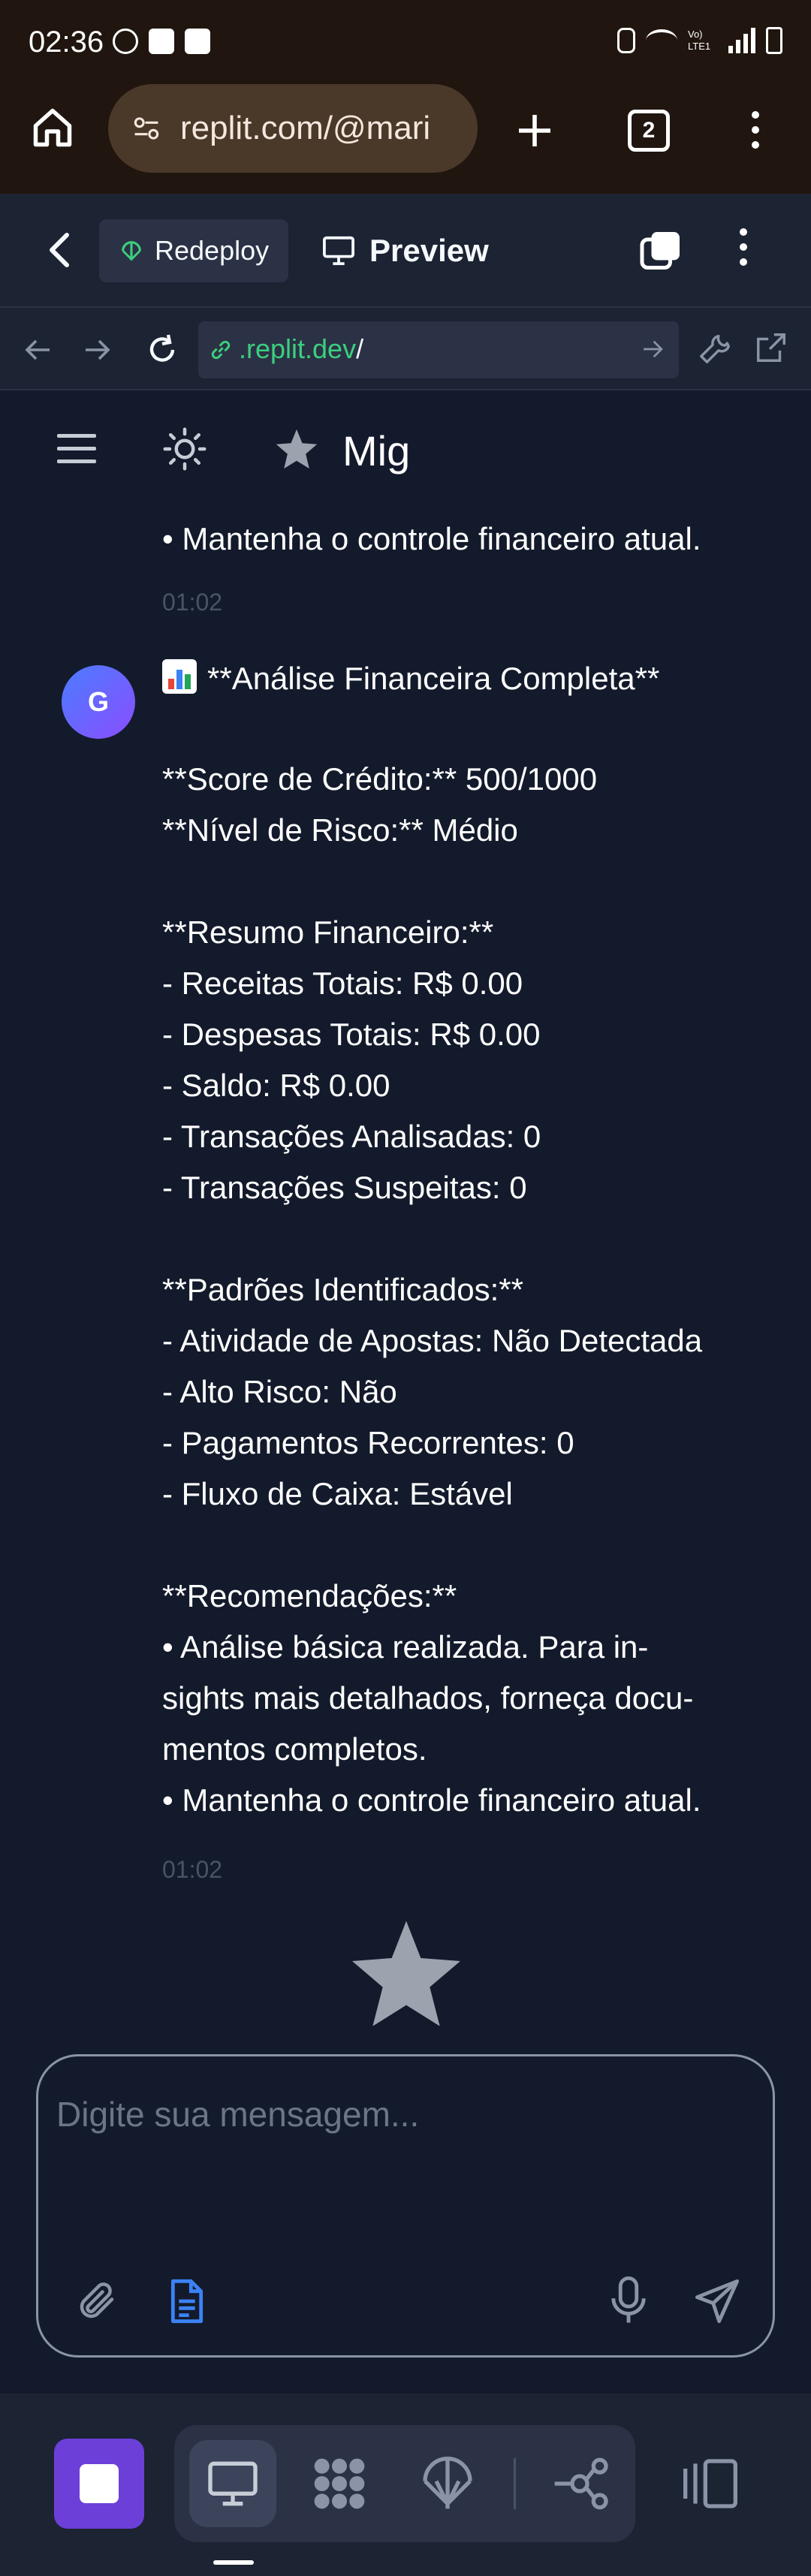 This screenshot has width=811, height=2576. I want to click on browser-menu-icon, so click(755, 133).